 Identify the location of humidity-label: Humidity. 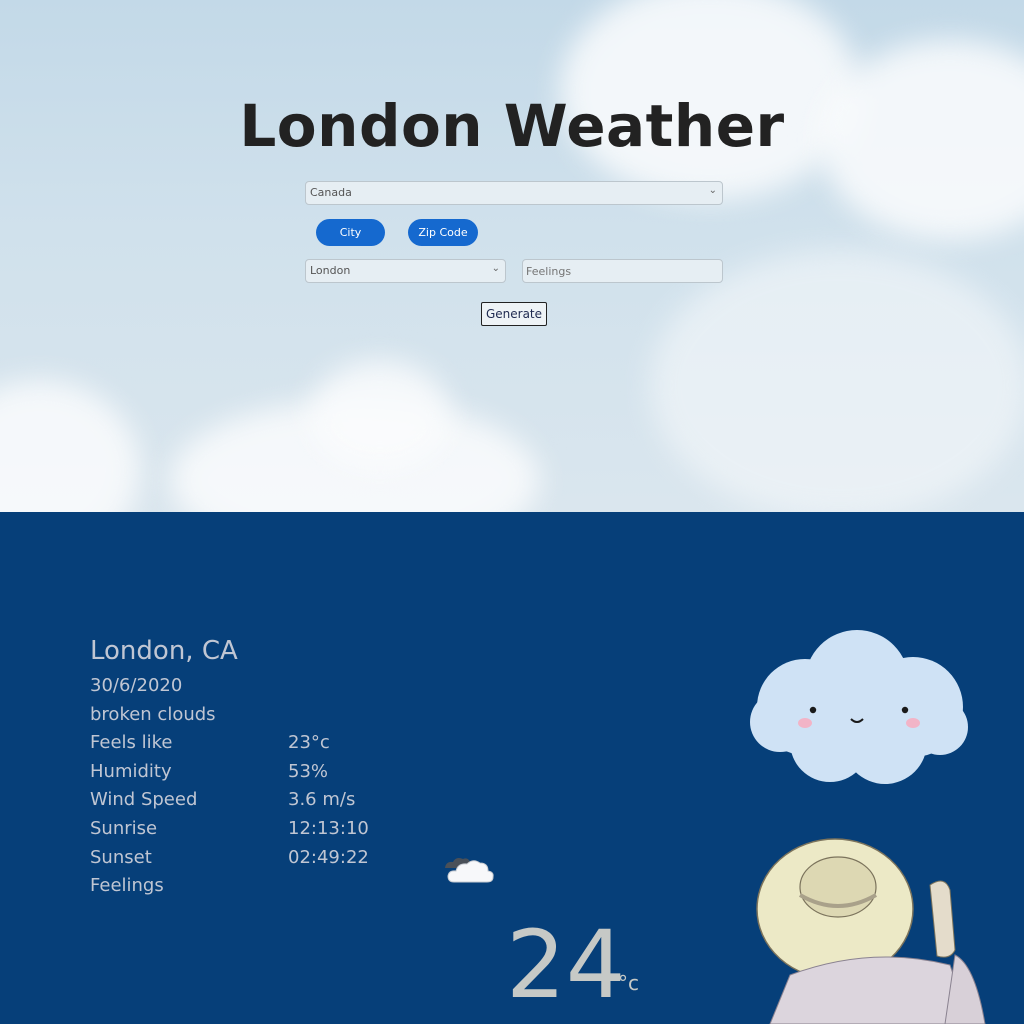
(131, 771).